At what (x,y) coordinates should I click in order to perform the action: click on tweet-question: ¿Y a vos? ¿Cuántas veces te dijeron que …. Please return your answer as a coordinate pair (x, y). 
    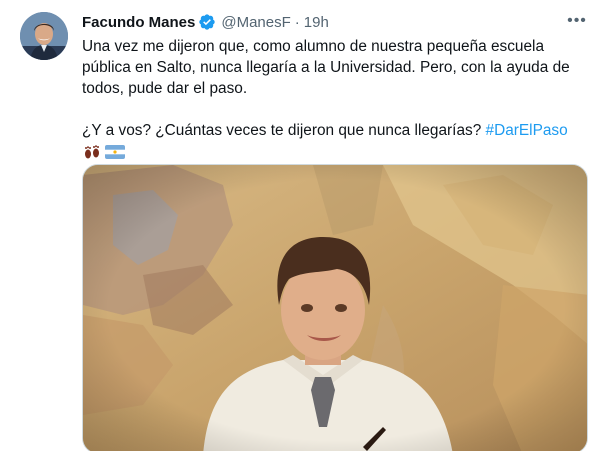
    Looking at the image, I should click on (337, 130).